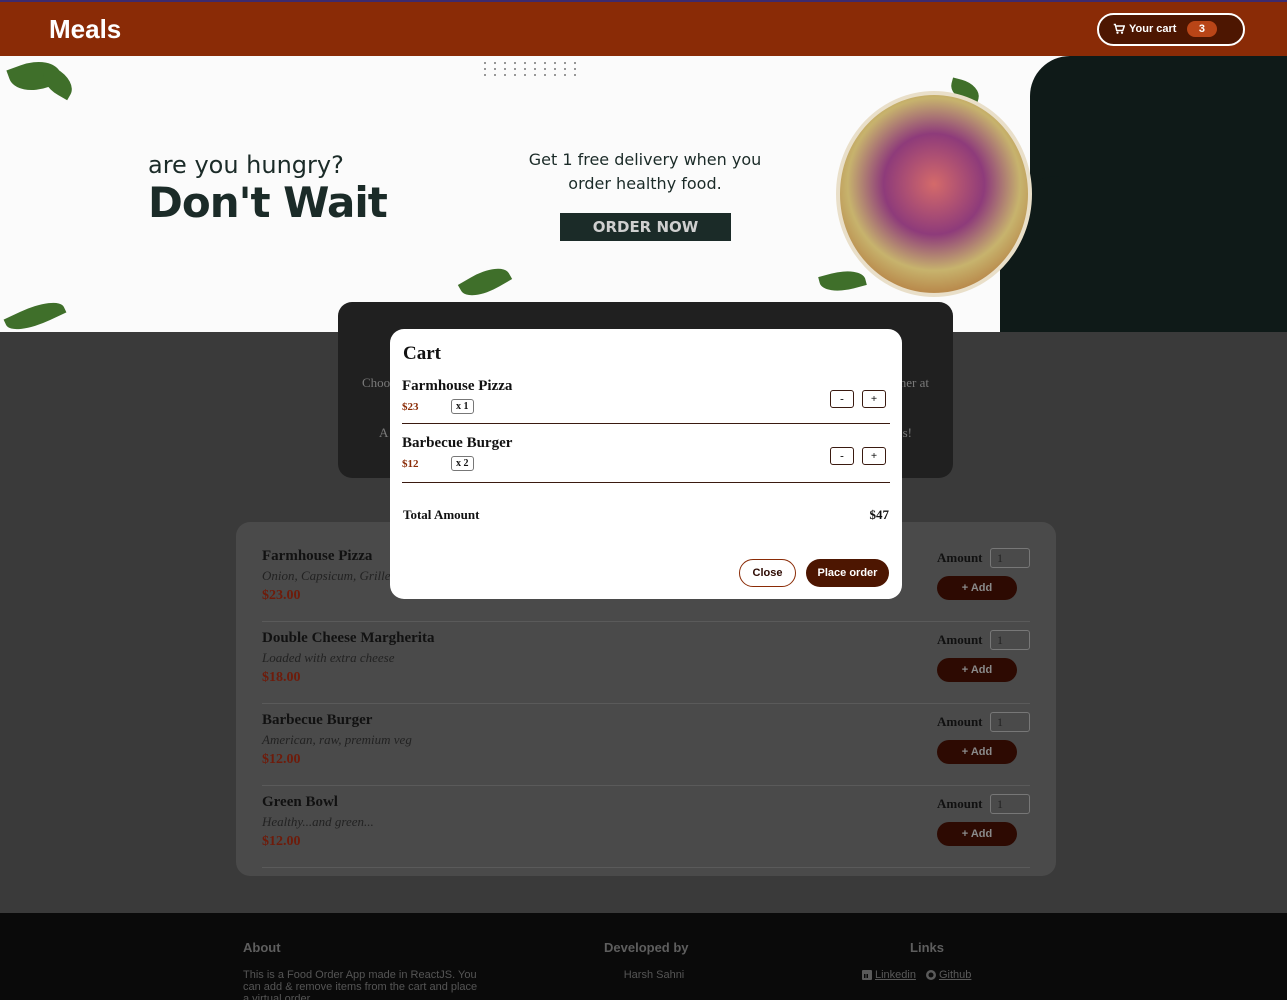 The width and height of the screenshot is (1287, 1000). Describe the element at coordinates (462, 463) in the screenshot. I see `cart-item-quantity: x 2` at that location.